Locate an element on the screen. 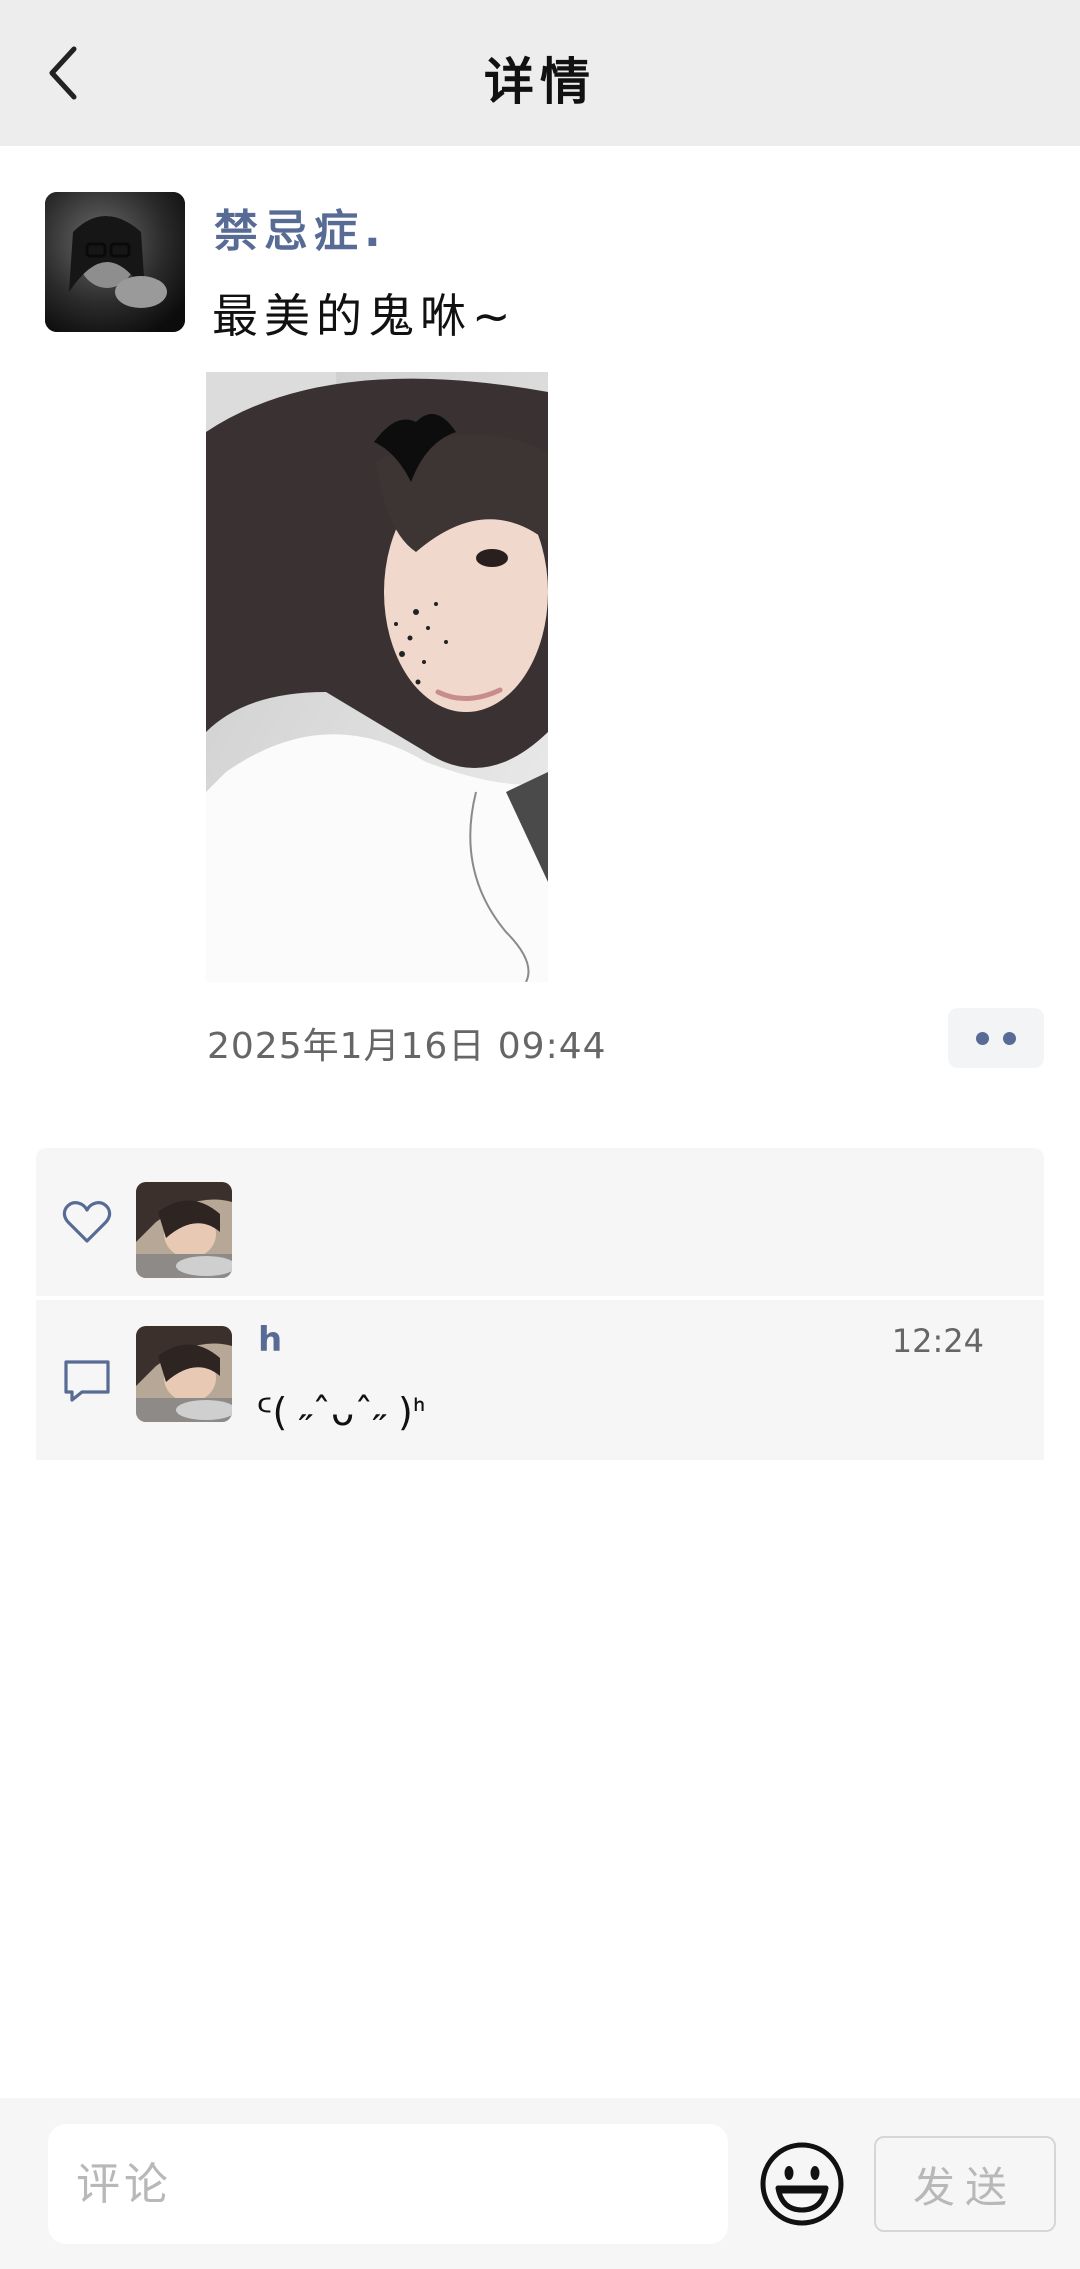 The height and width of the screenshot is (2269, 1080). post-photo is located at coordinates (377, 677).